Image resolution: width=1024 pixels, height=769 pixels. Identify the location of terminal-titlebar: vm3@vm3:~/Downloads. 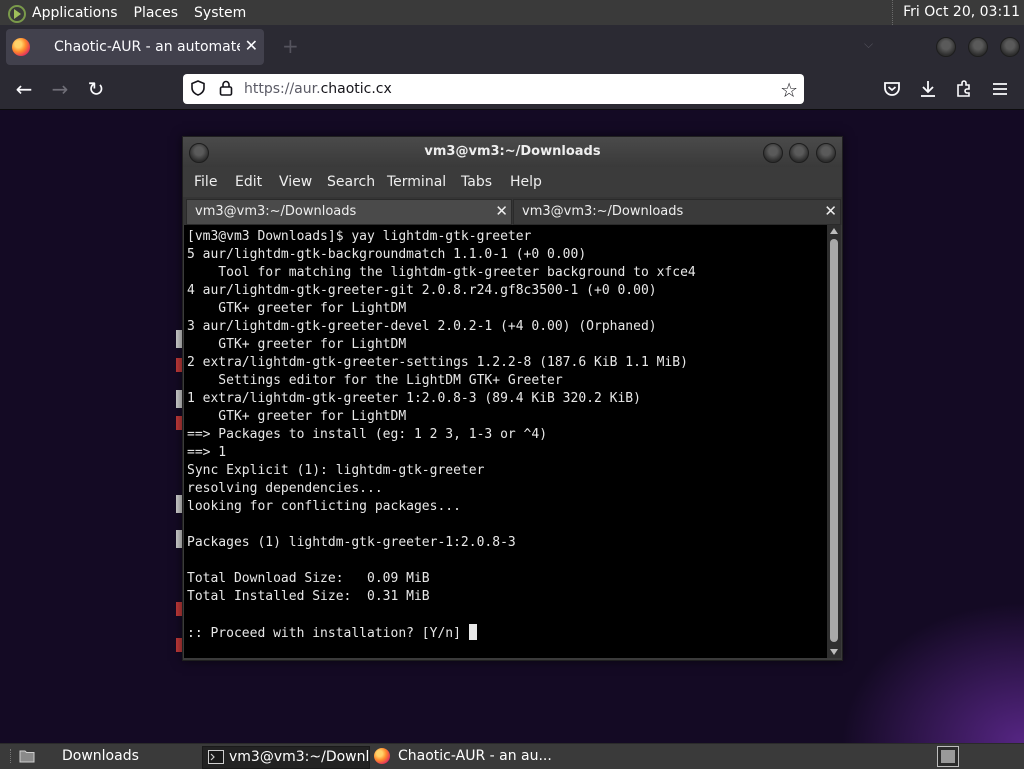
(512, 152).